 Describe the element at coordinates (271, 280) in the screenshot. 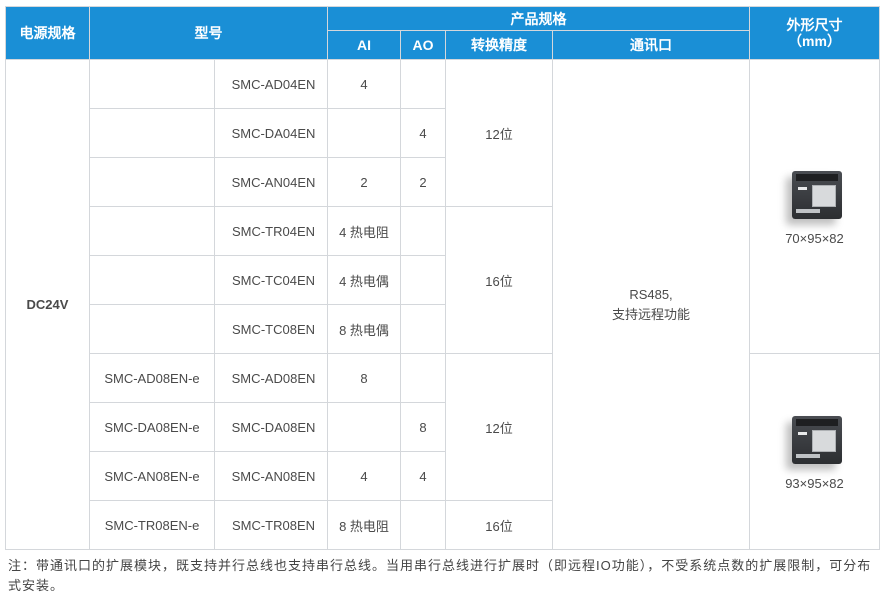

I see `model-cell: SMC-TC04EN` at that location.